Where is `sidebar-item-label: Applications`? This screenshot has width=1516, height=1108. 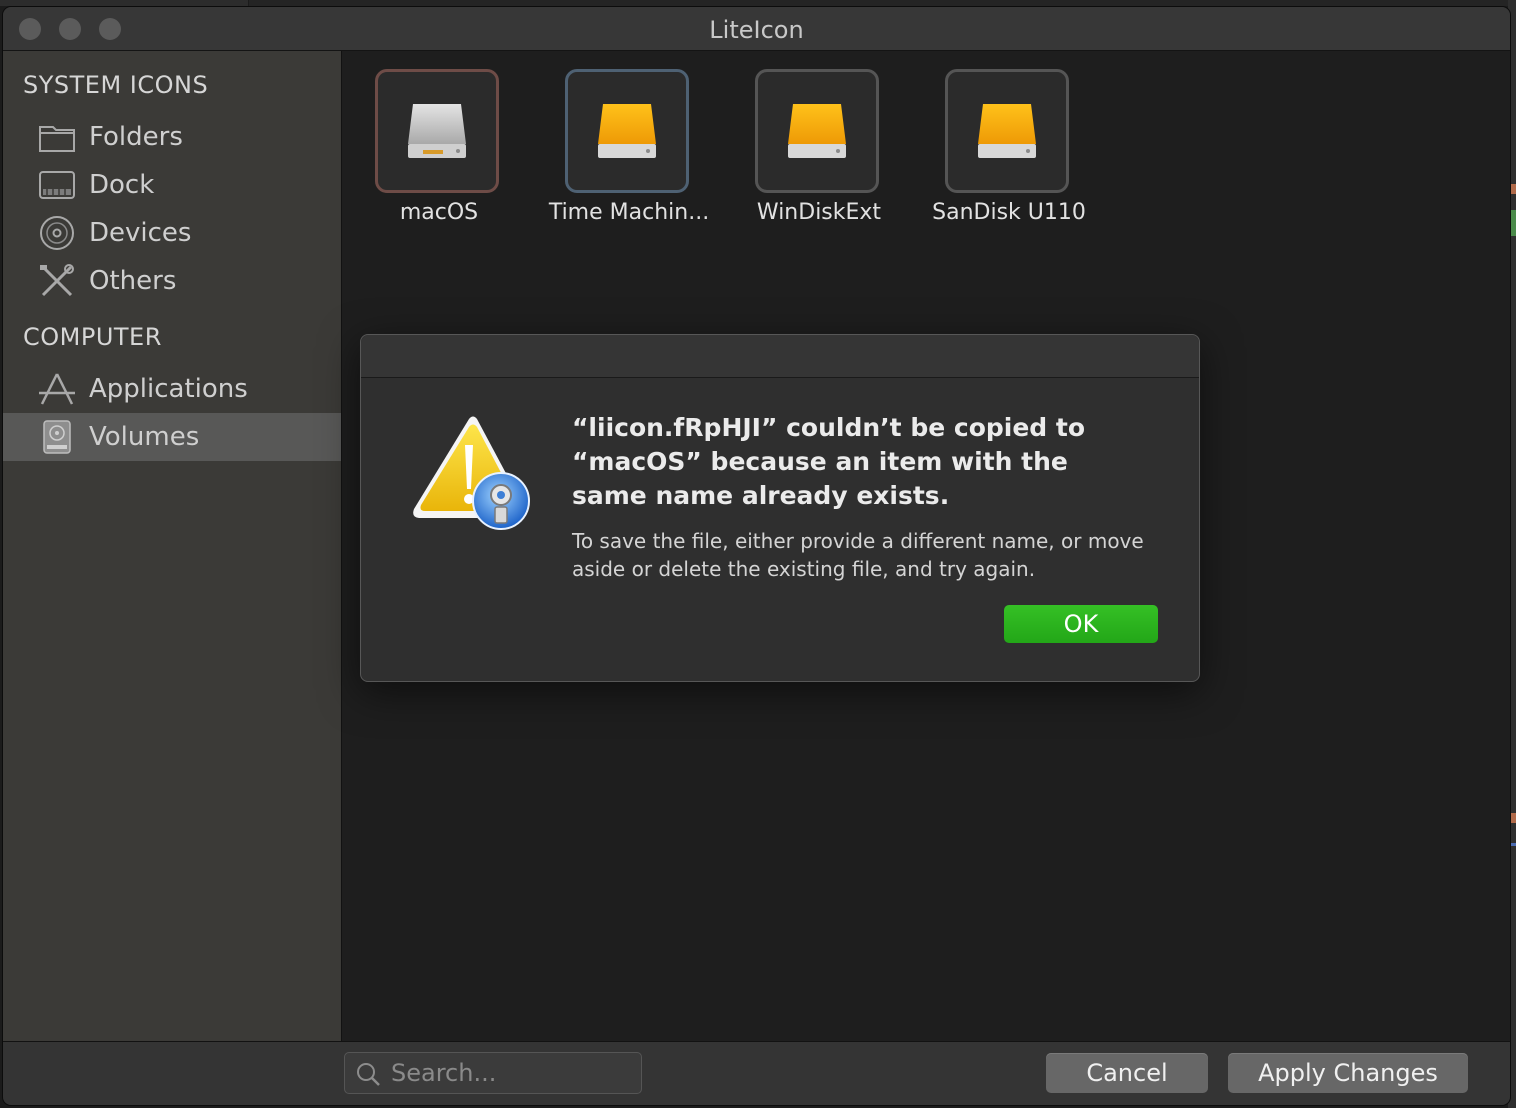
sidebar-item-label: Applications is located at coordinates (168, 389).